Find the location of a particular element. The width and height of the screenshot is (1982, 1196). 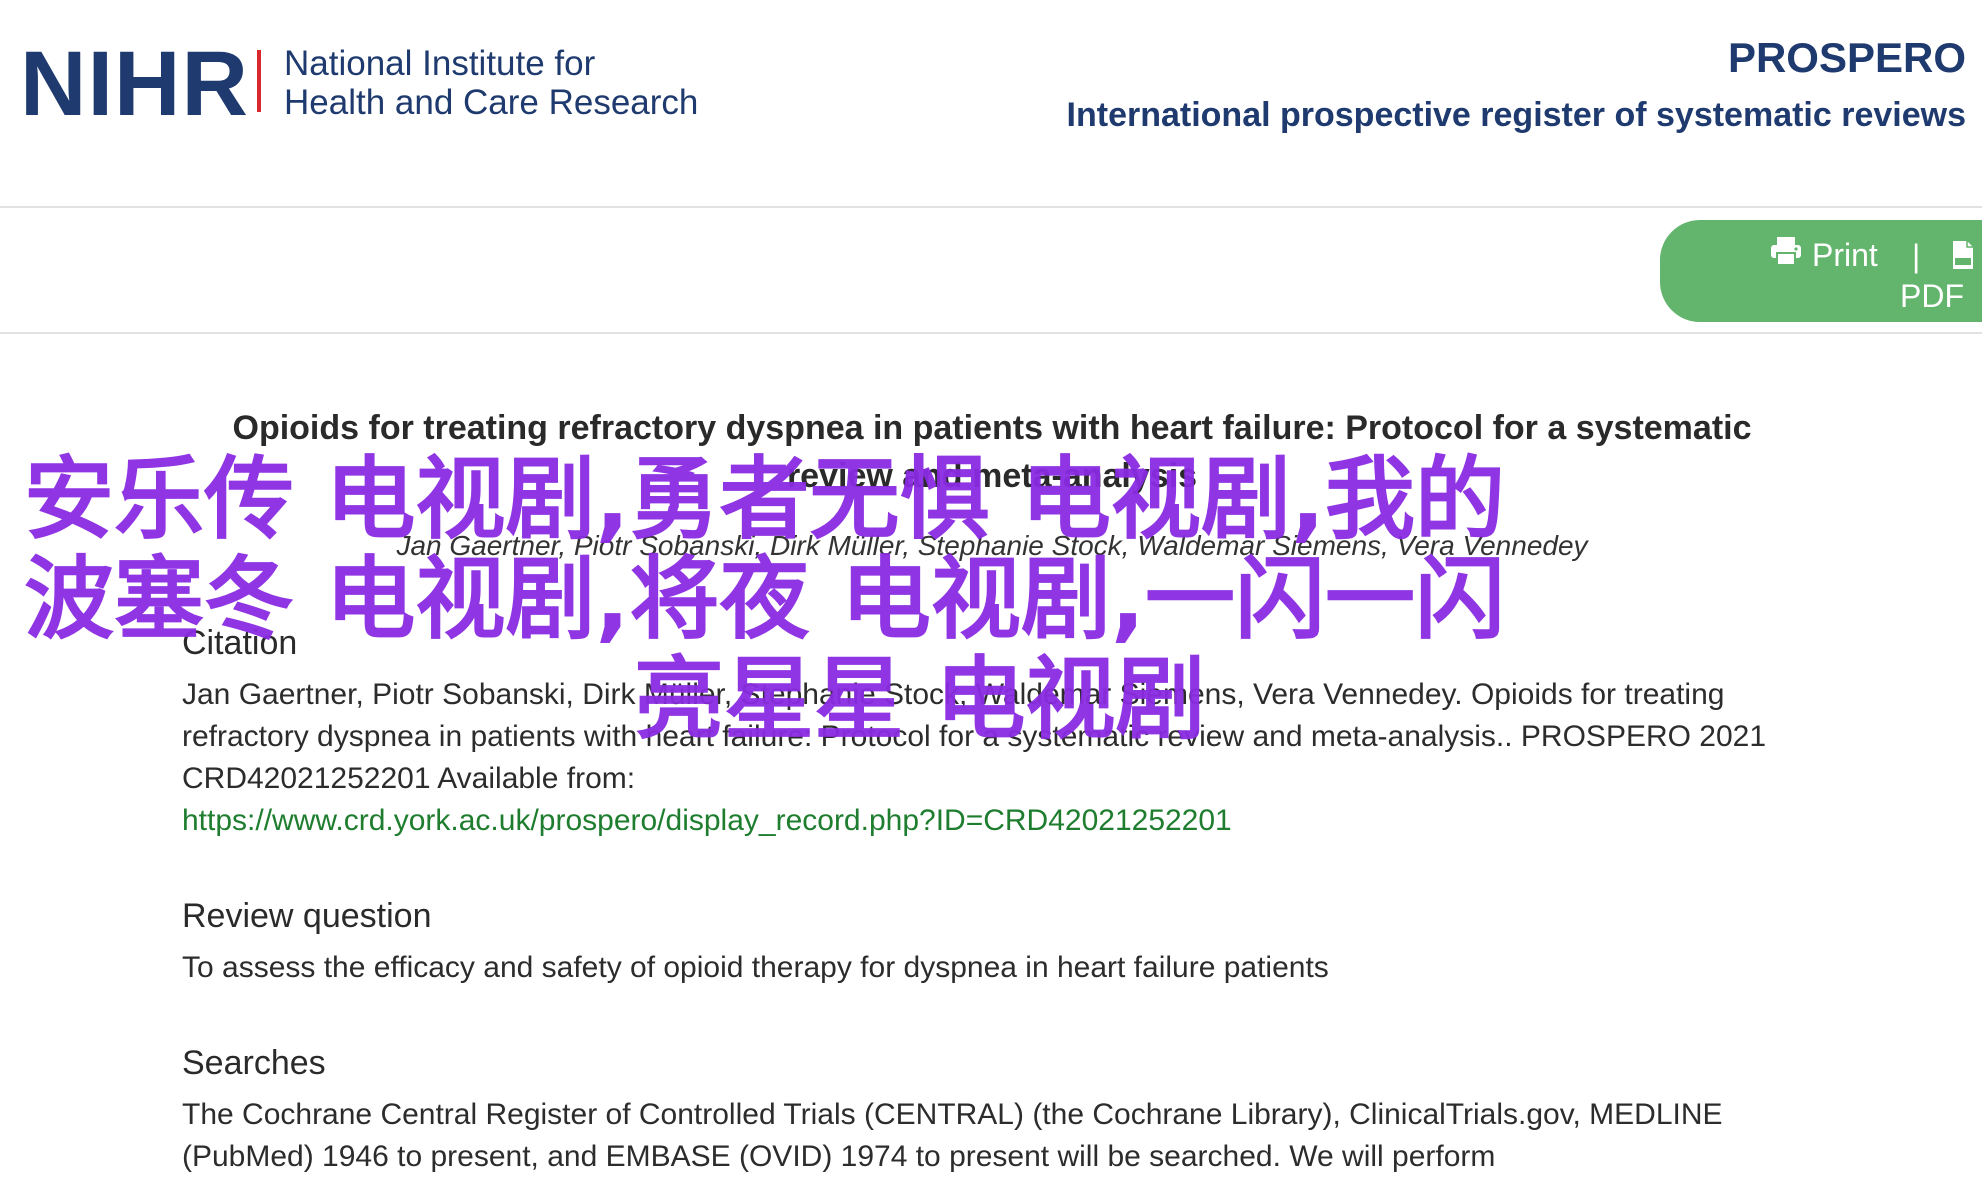

print-label: Print is located at coordinates (1845, 254).